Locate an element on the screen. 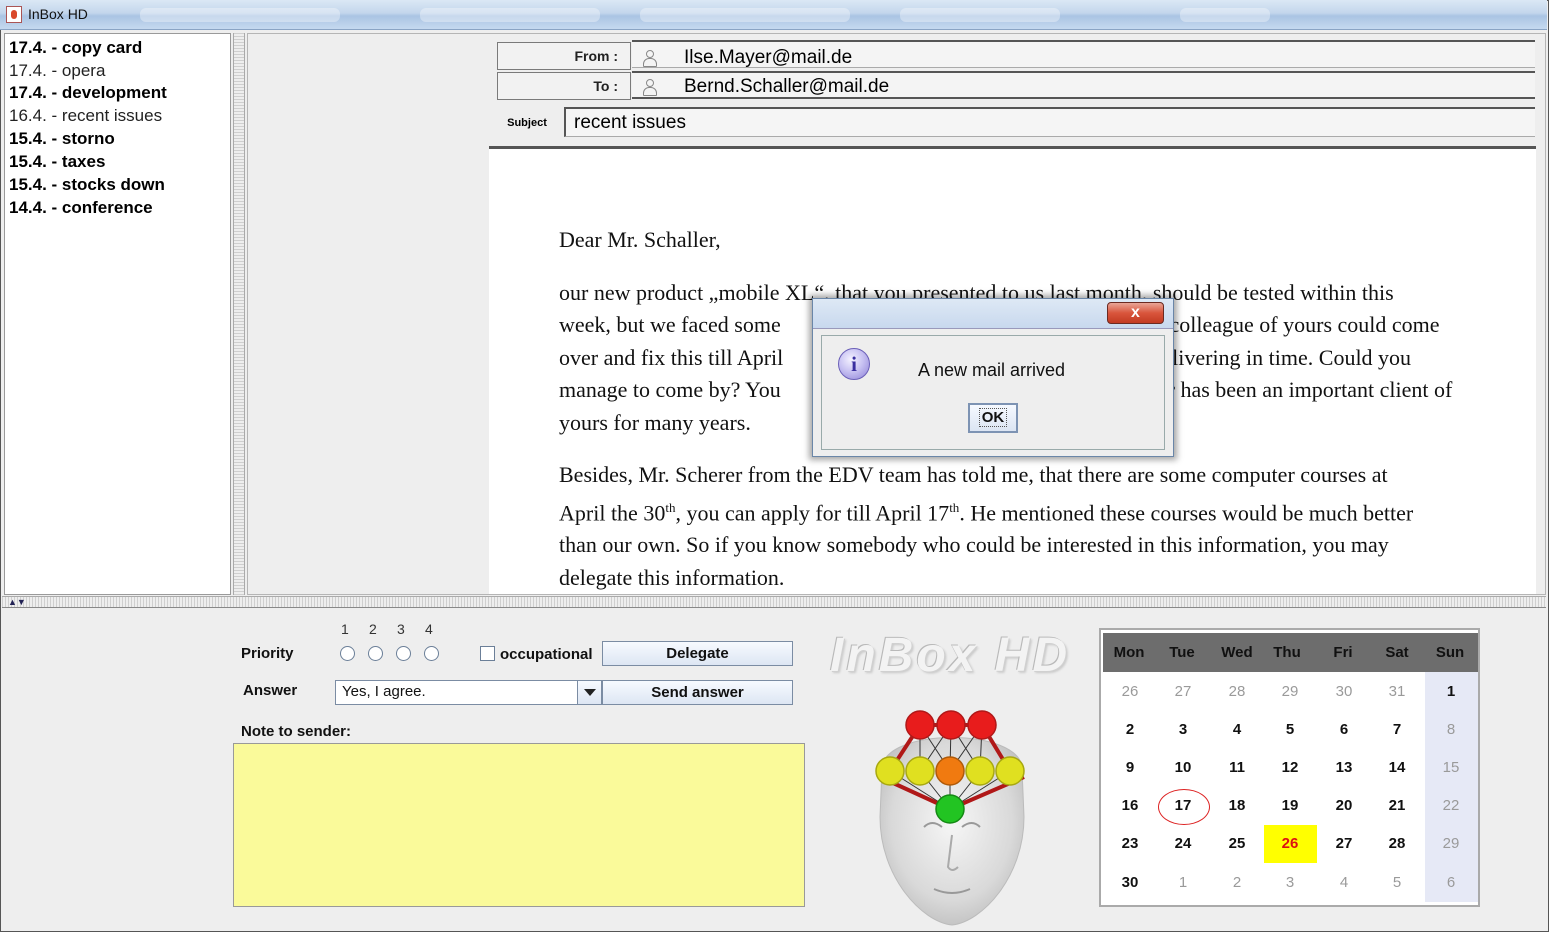 The width and height of the screenshot is (1549, 932). list-item: 17.4. - development is located at coordinates (88, 93).